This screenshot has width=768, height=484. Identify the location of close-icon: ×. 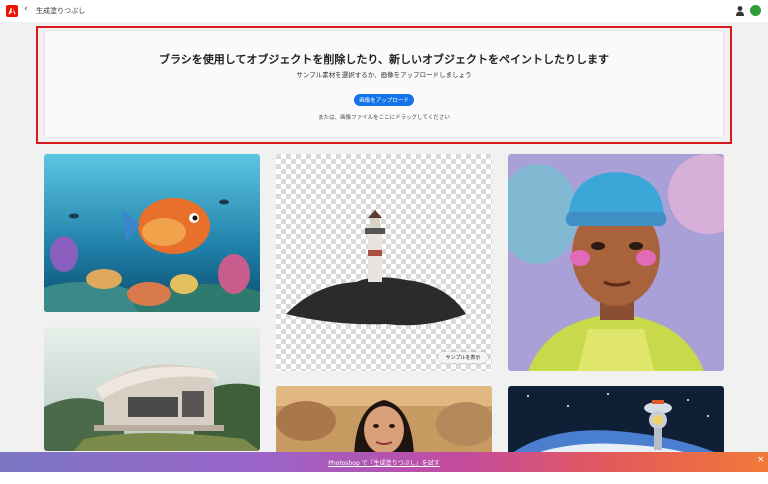
(761, 460).